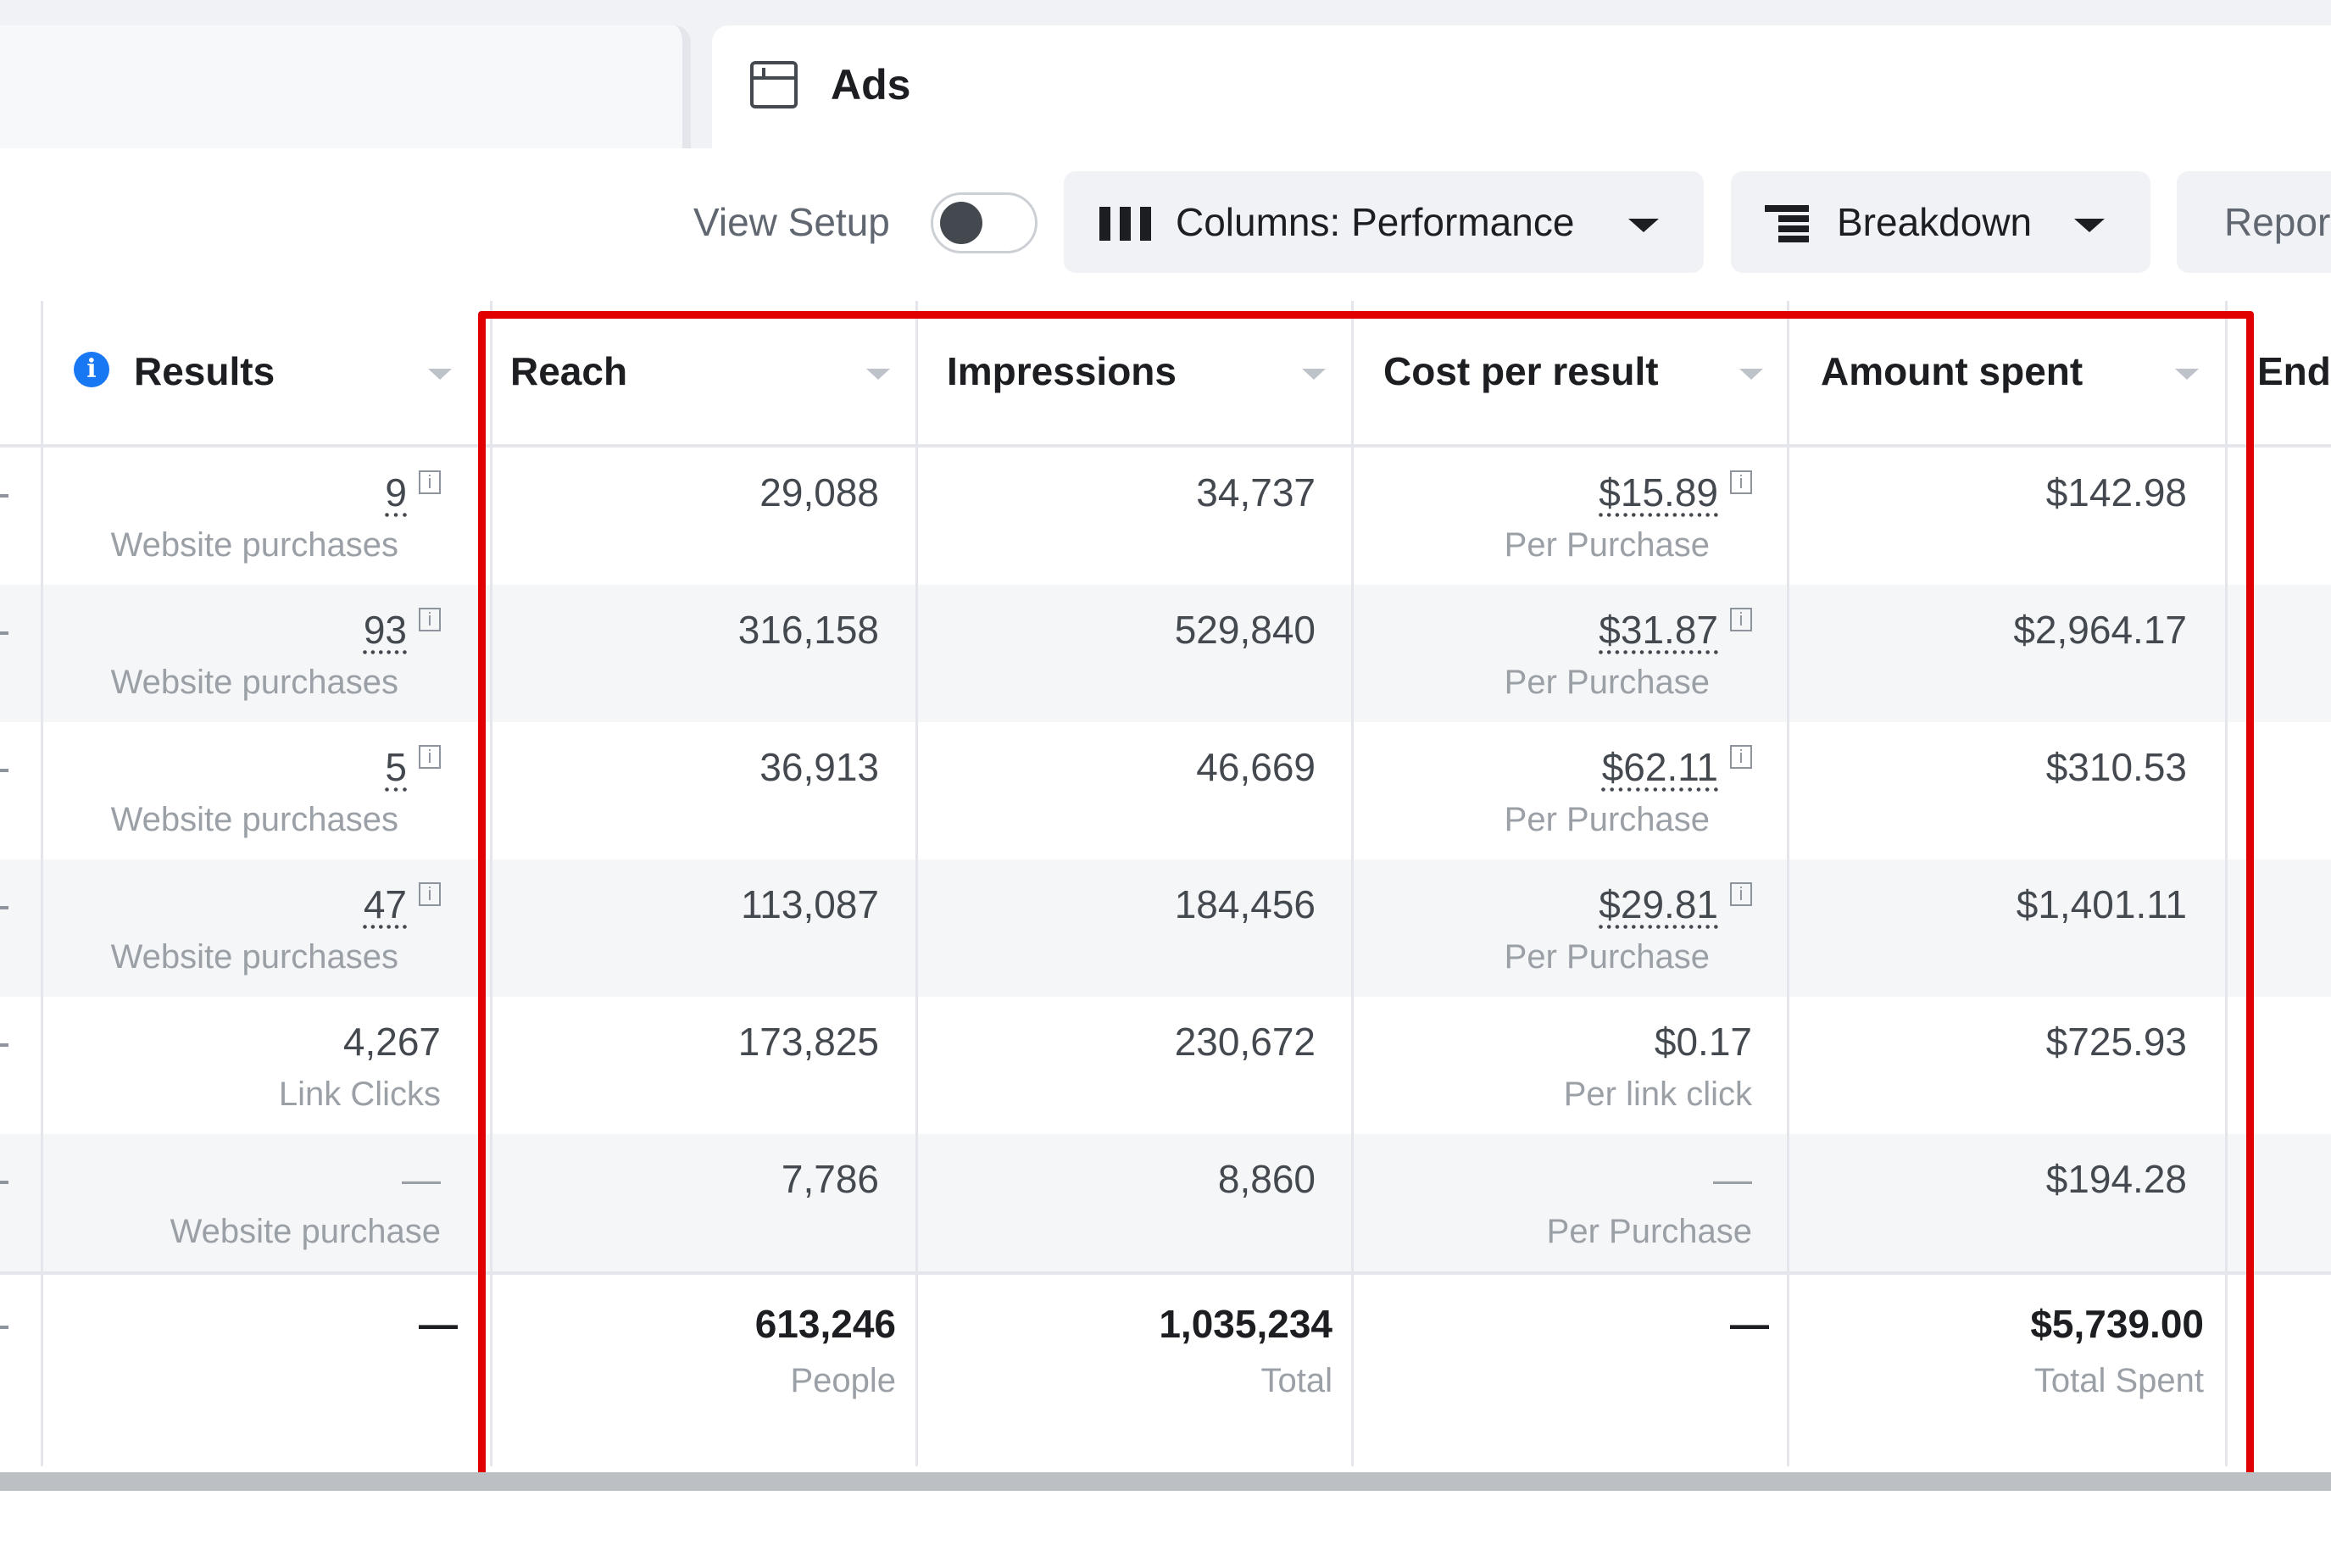 The height and width of the screenshot is (1568, 2331). Describe the element at coordinates (1165, 1481) in the screenshot. I see `horizontal-scrollbar` at that location.